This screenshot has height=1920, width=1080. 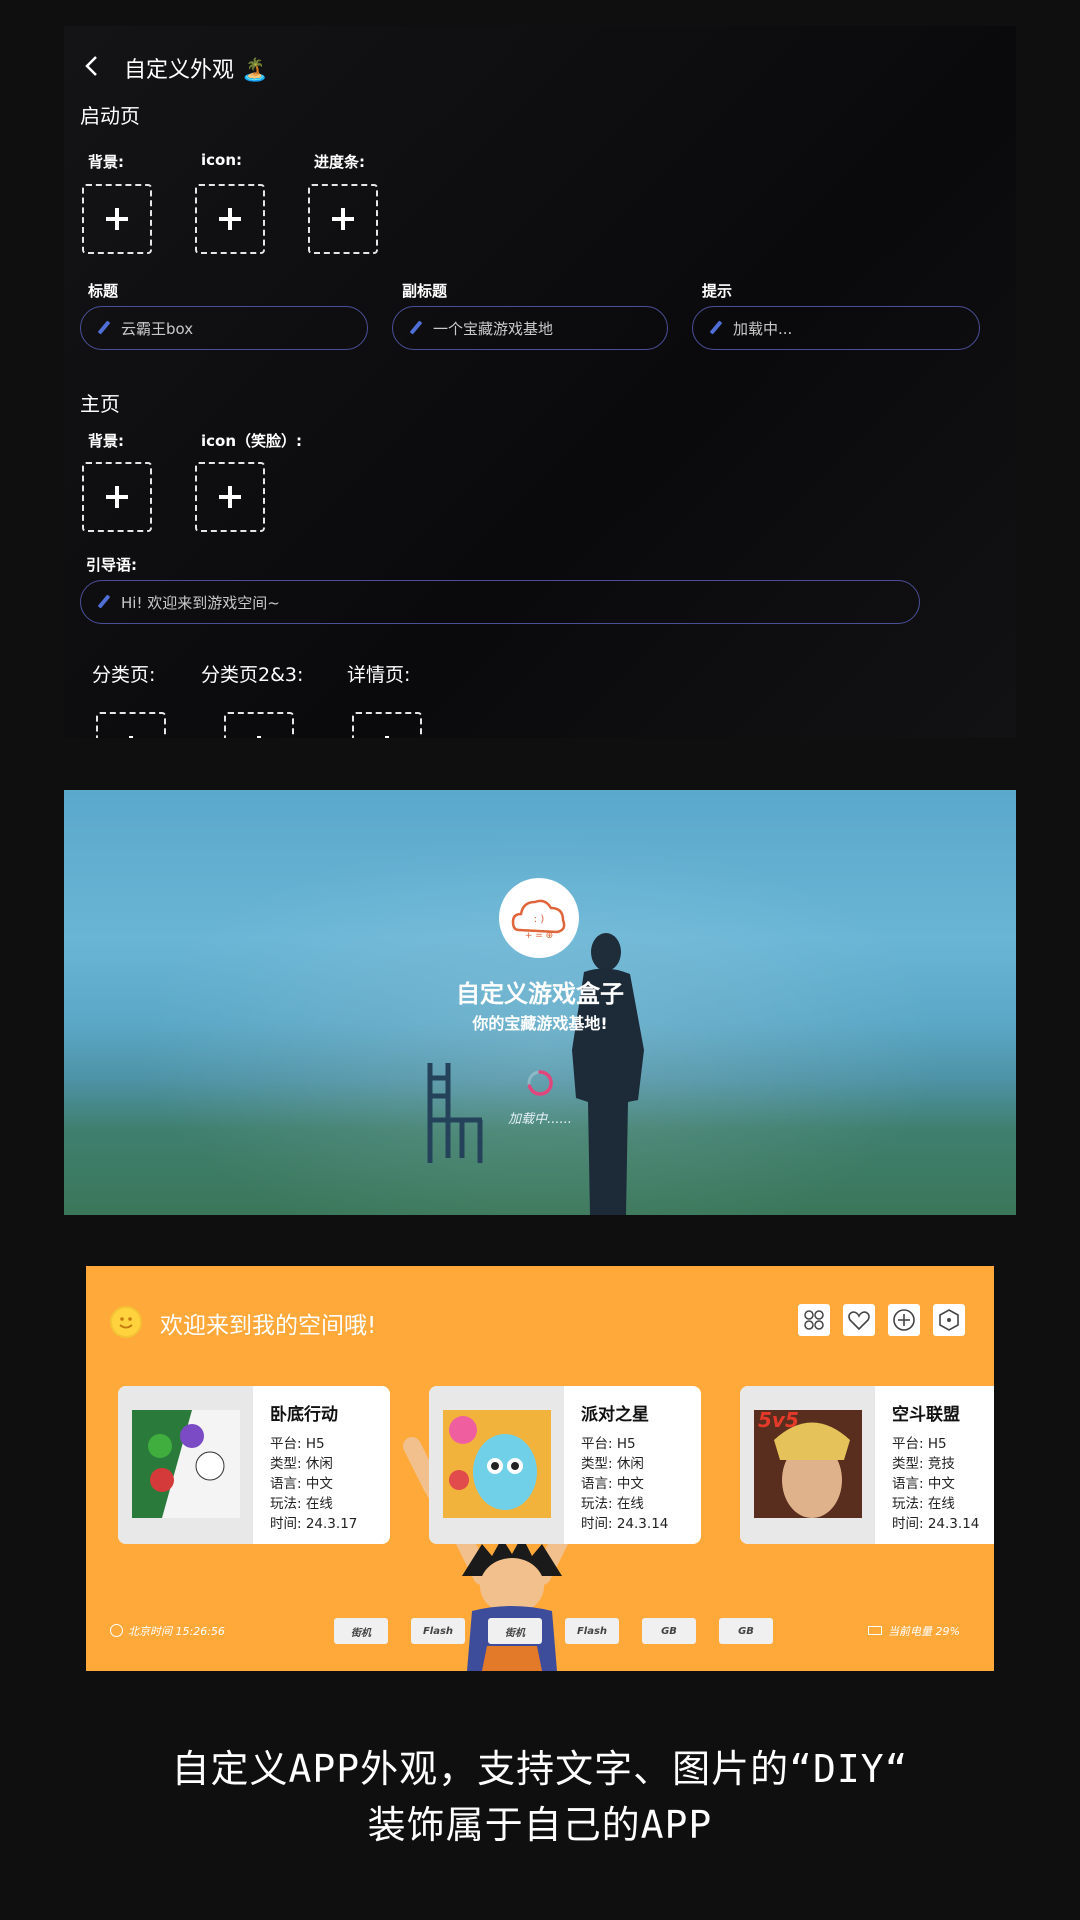 What do you see at coordinates (540, 994) in the screenshot?
I see `splash-title: 自定义游戏盒子` at bounding box center [540, 994].